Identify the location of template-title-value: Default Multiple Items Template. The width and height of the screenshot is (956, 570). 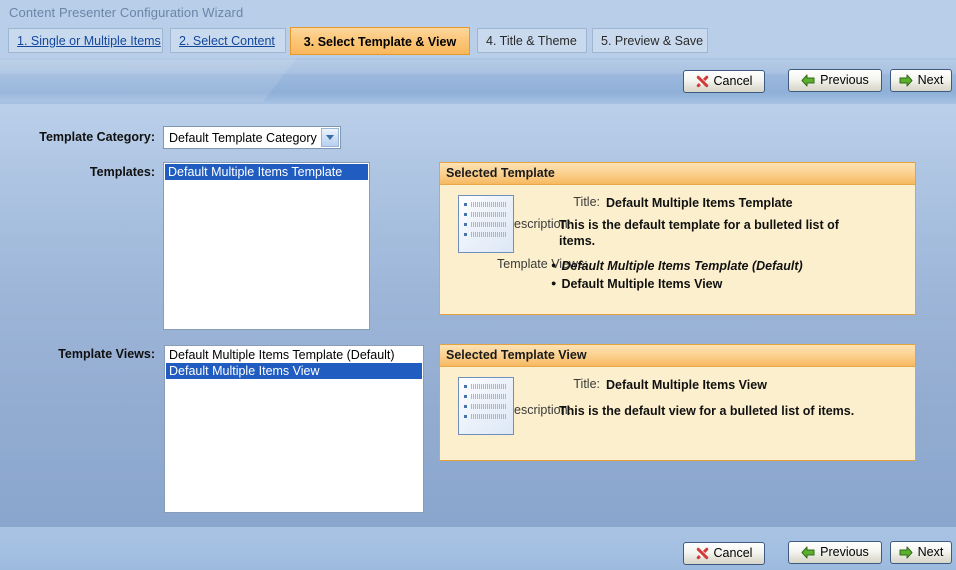
(699, 203).